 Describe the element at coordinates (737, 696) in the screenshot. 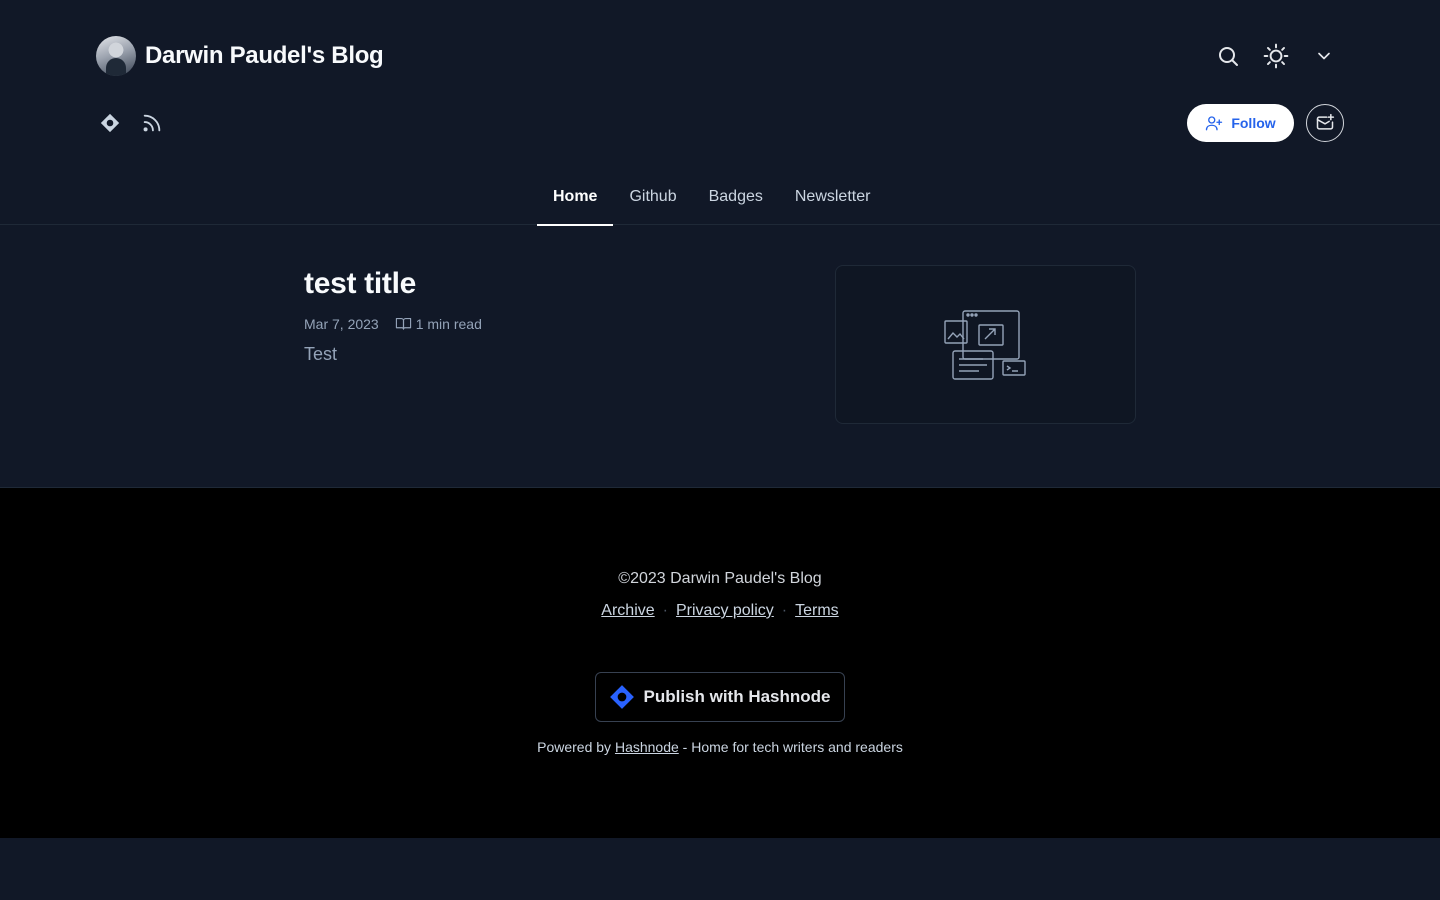

I see `publish-label: Publish with Hashnode` at that location.